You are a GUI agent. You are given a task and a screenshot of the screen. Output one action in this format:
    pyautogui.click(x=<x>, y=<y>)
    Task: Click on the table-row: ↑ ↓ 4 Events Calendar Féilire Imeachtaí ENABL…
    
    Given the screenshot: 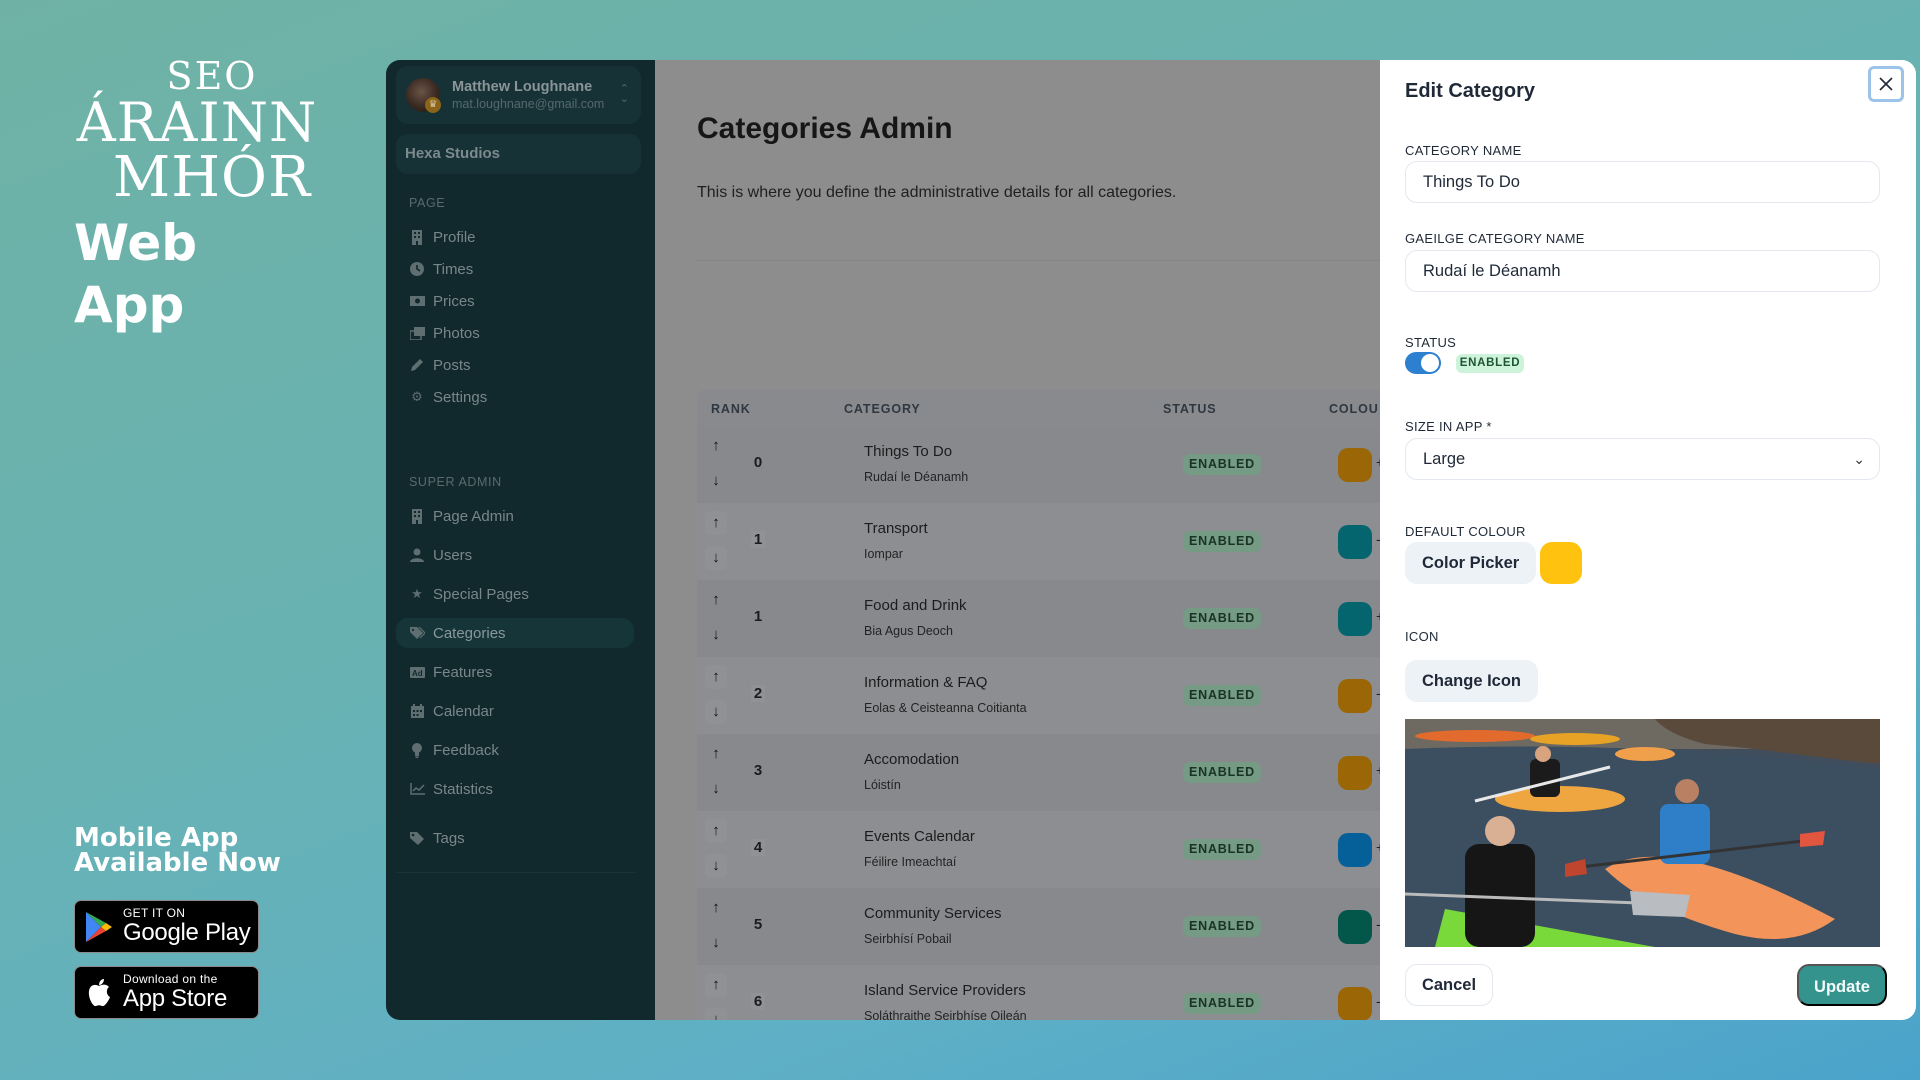 What is the action you would take?
    pyautogui.click(x=1047, y=849)
    